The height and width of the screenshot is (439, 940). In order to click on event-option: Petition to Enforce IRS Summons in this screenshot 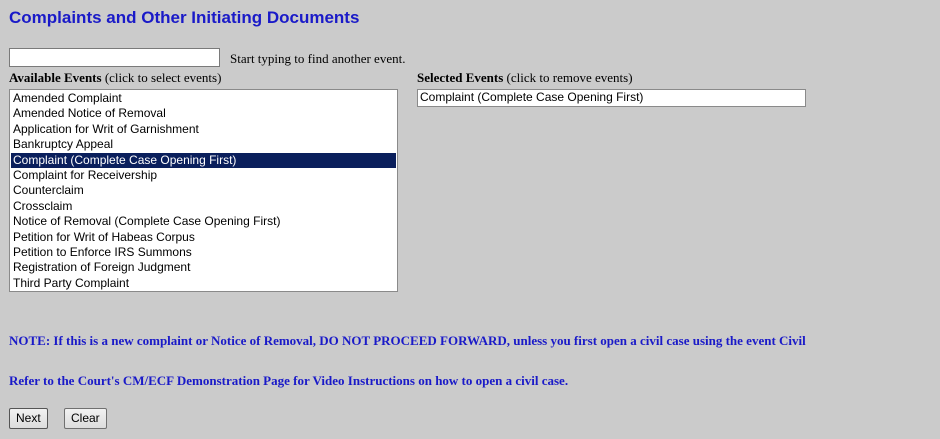, I will do `click(203, 252)`.